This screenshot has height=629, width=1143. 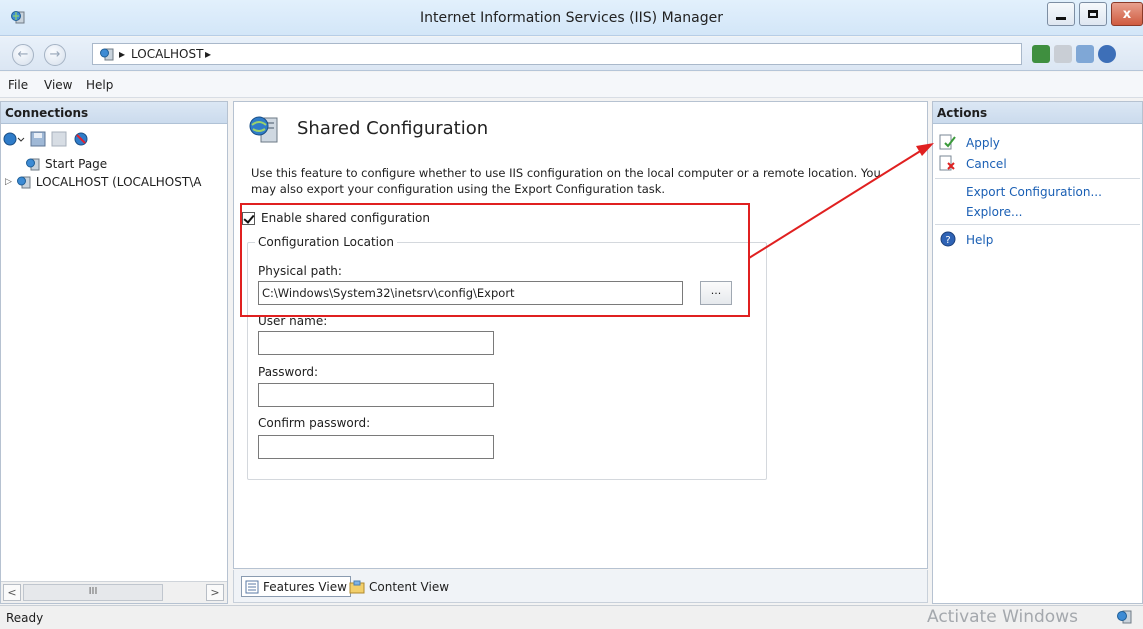 I want to click on status-bar: Ready Activate Windows, so click(x=571, y=617).